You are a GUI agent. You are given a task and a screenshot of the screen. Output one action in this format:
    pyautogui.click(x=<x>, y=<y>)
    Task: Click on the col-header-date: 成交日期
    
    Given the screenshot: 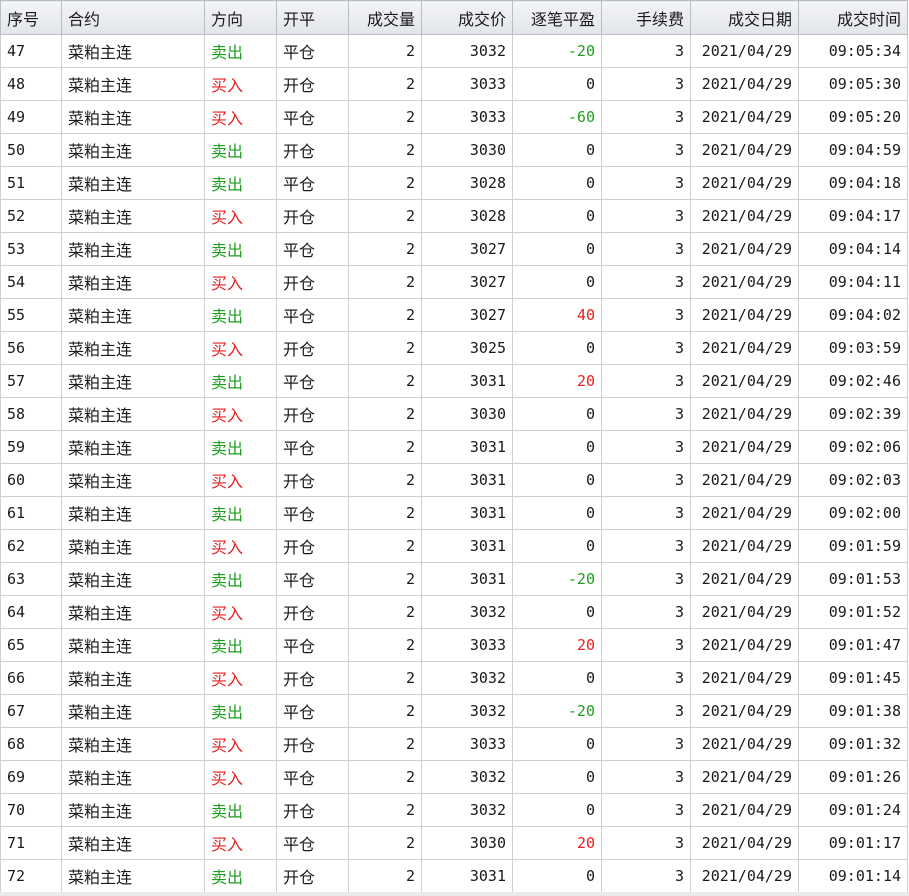 What is the action you would take?
    pyautogui.click(x=744, y=17)
    